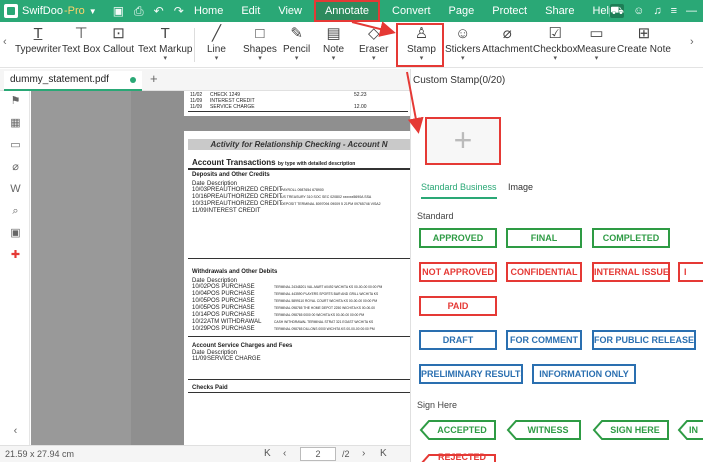 The width and height of the screenshot is (703, 462). Describe the element at coordinates (373, 43) in the screenshot. I see `eraser-tool: ◇ Eraser ▾` at that location.